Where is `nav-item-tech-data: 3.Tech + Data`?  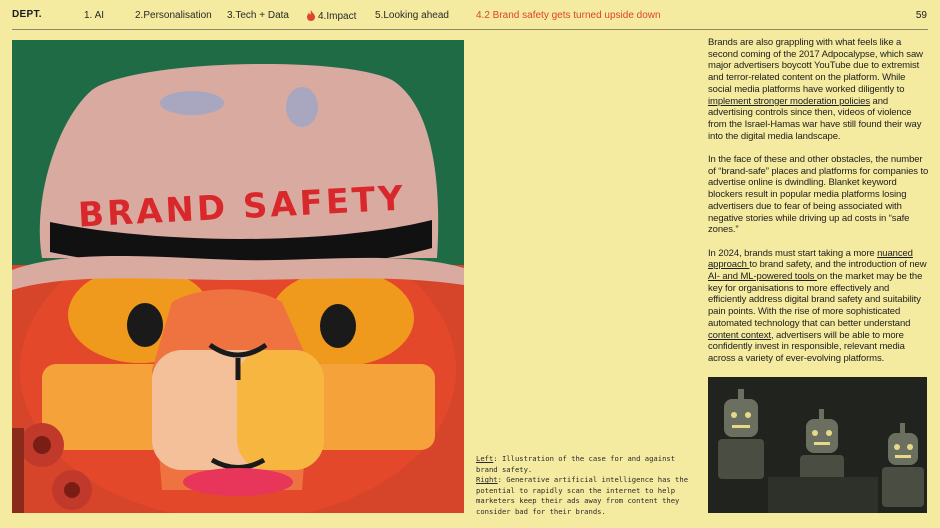
nav-item-tech-data: 3.Tech + Data is located at coordinates (258, 15).